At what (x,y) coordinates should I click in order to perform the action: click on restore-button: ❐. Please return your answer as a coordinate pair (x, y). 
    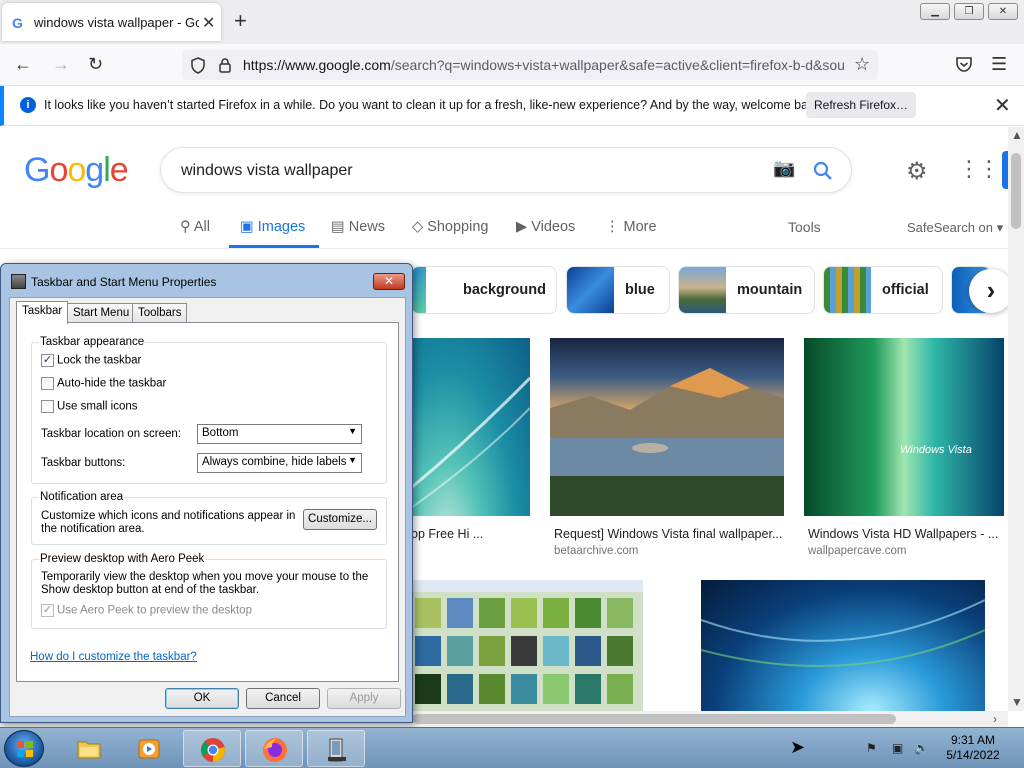
    Looking at the image, I should click on (969, 11).